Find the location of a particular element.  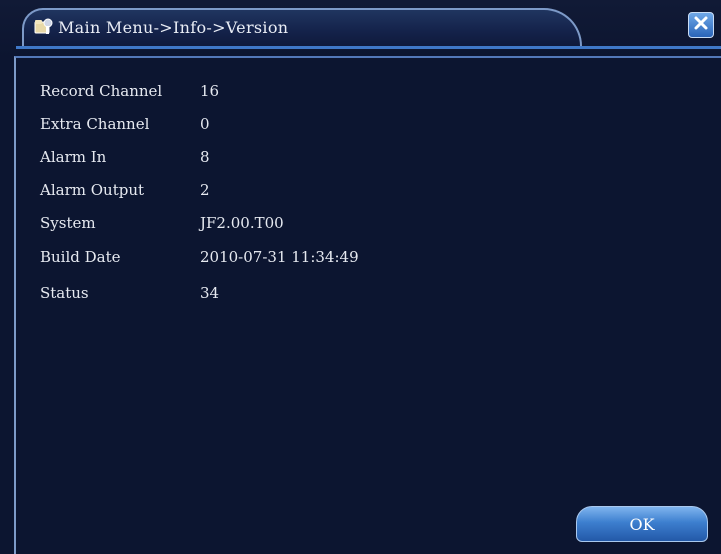

info-value: 0 is located at coordinates (205, 124).